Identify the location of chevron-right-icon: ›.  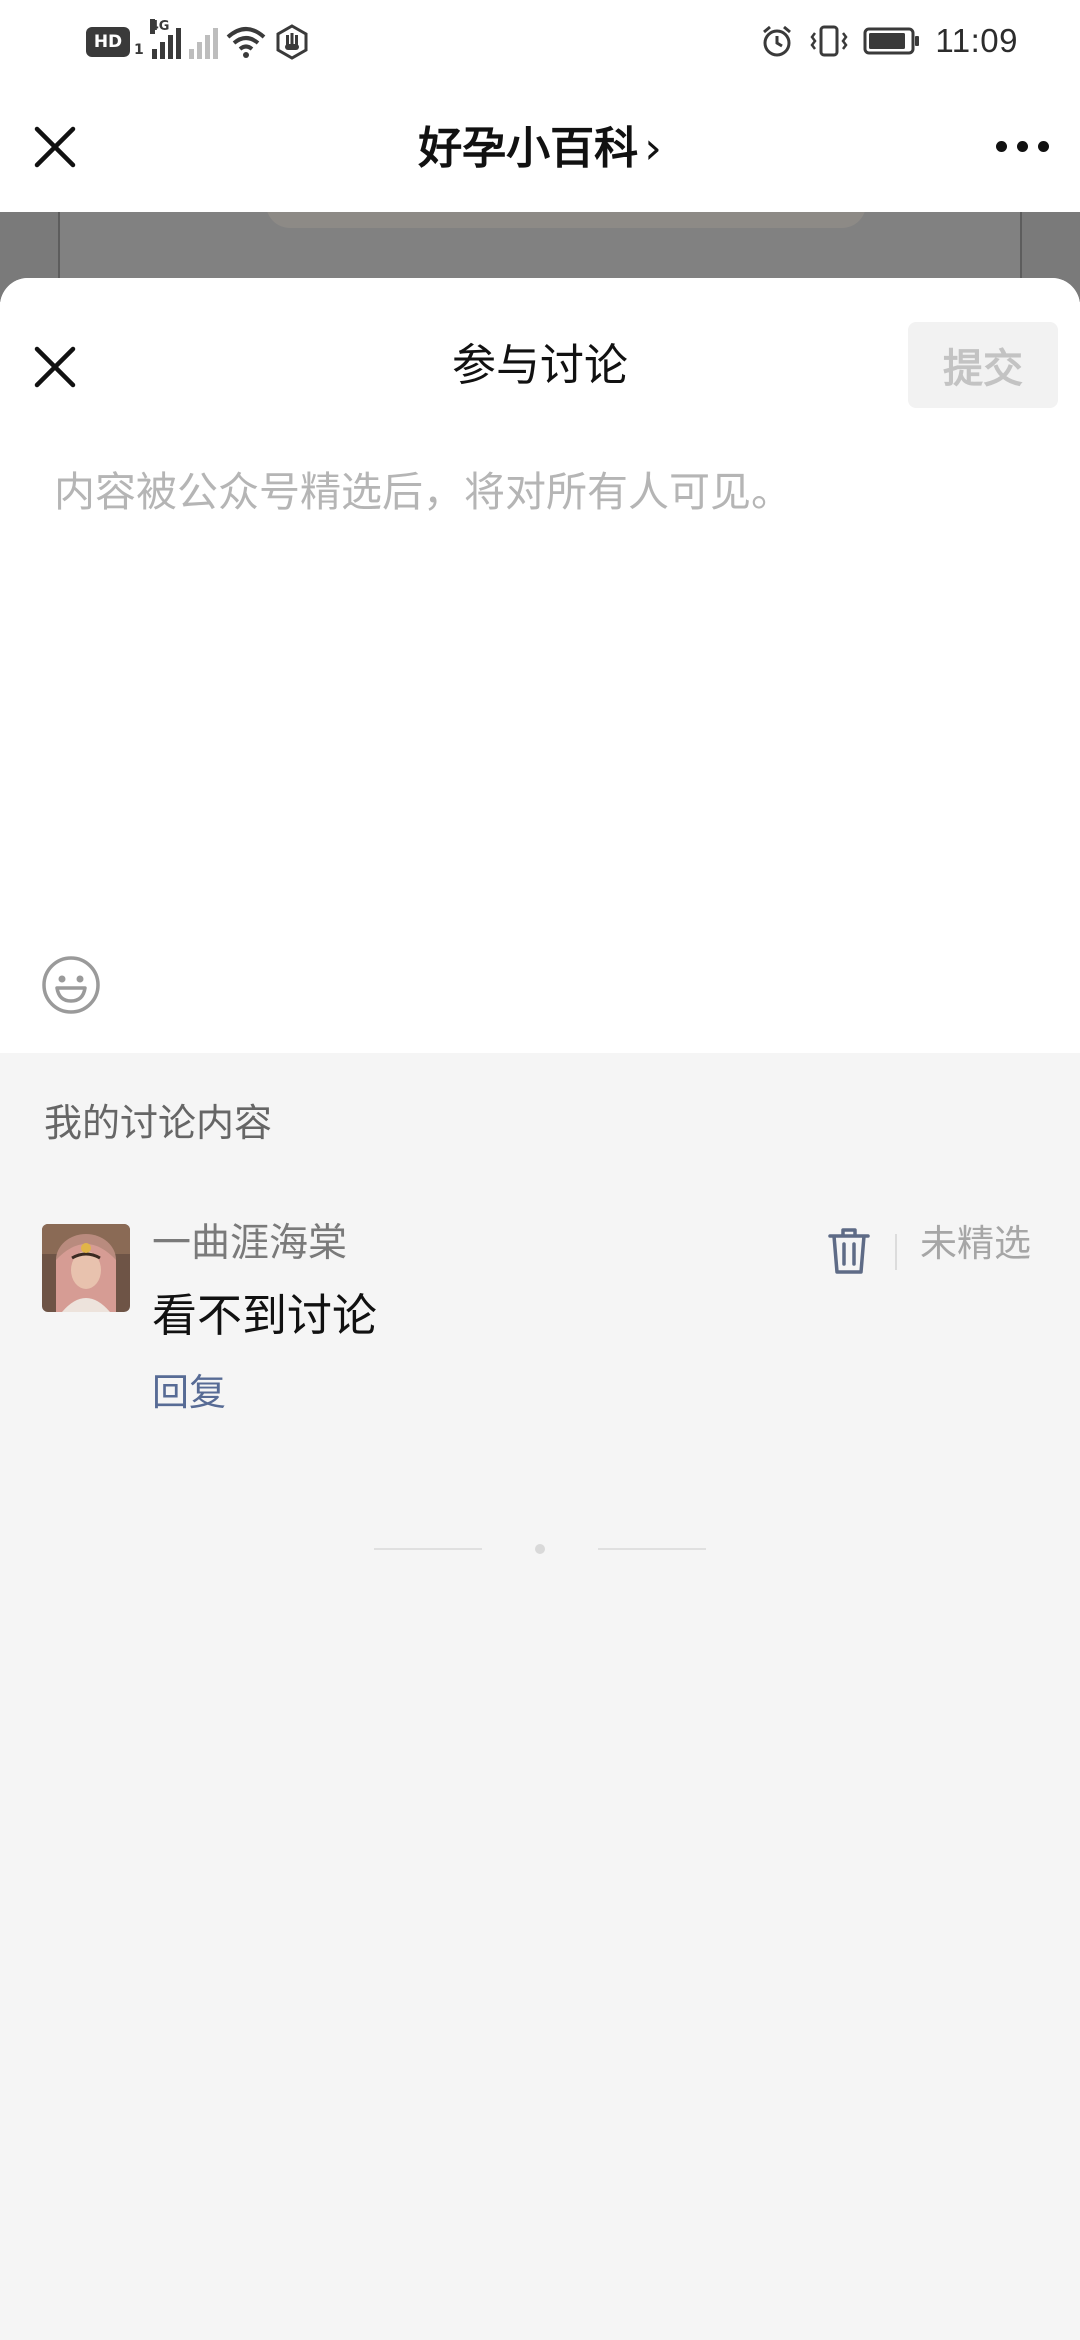
(653, 148).